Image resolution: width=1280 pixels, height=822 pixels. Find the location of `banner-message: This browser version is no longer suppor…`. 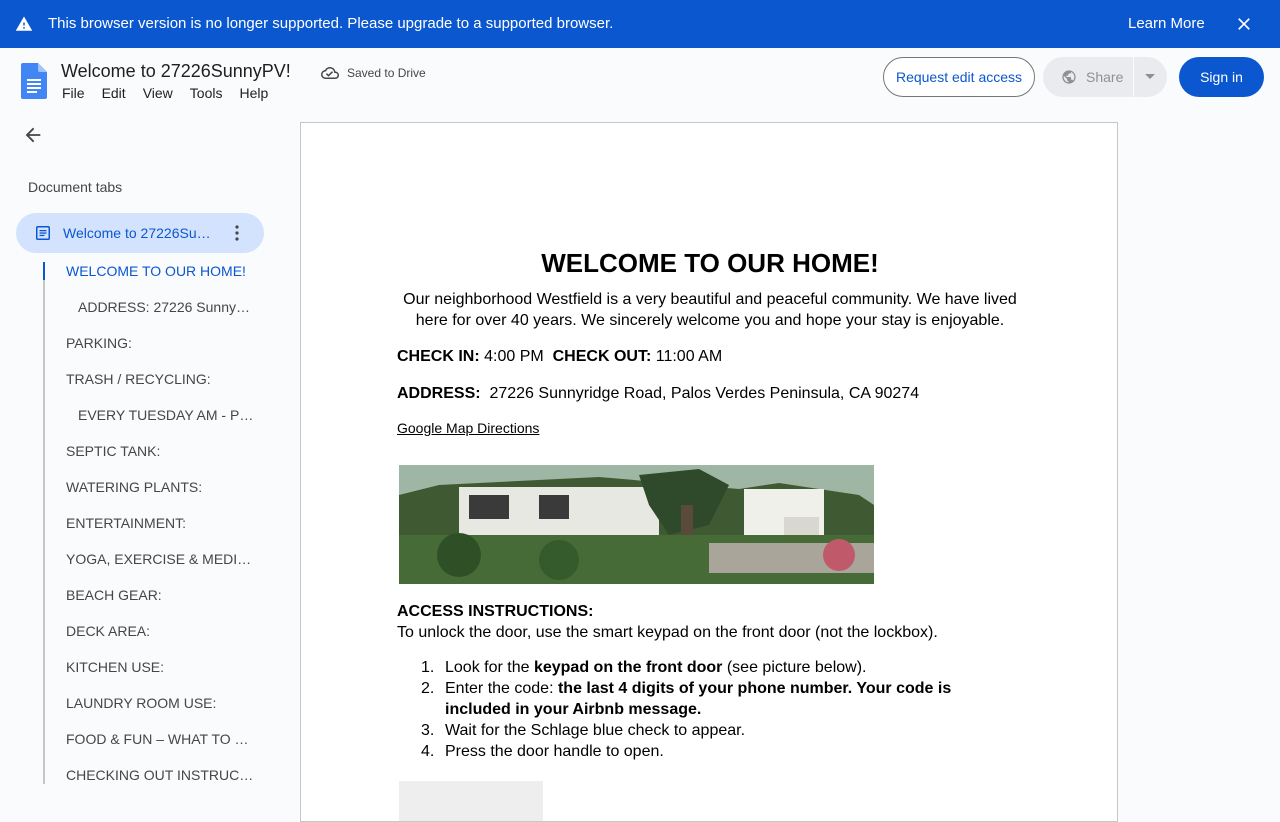

banner-message: This browser version is no longer suppor… is located at coordinates (331, 23).